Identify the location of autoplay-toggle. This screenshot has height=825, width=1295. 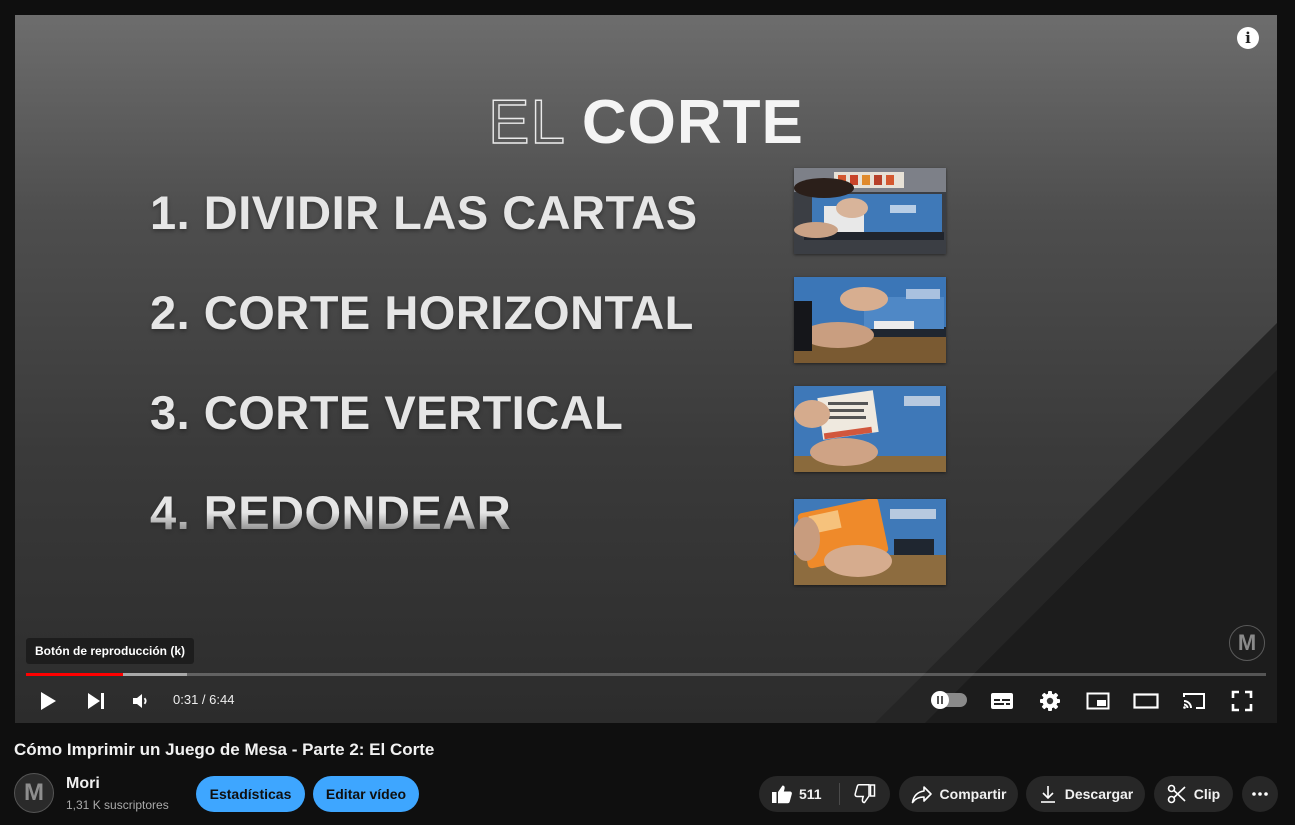
(949, 700).